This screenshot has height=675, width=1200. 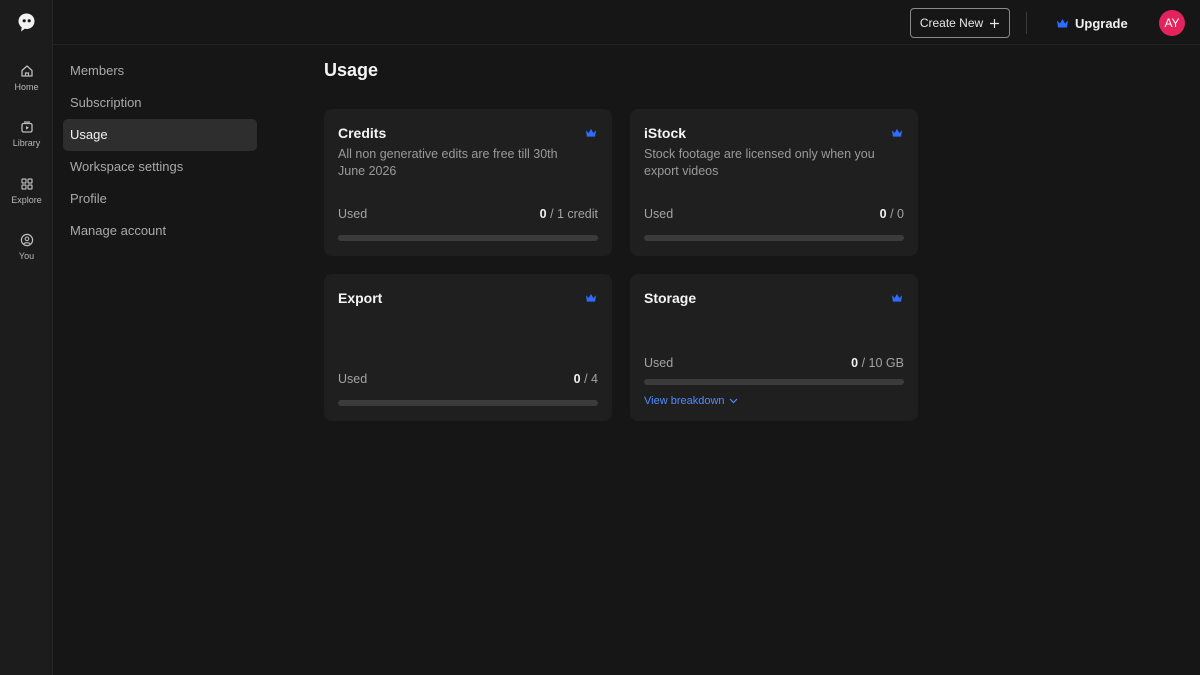 What do you see at coordinates (684, 401) in the screenshot?
I see `view-breakdown-label: View breakdown` at bounding box center [684, 401].